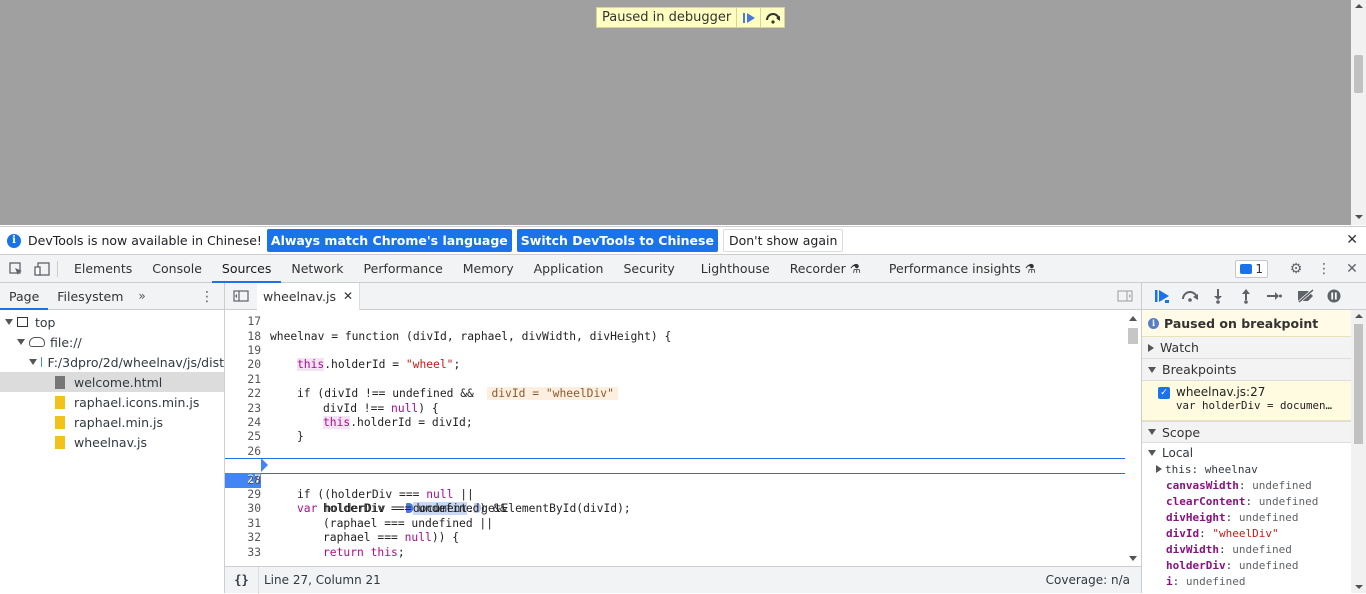  Describe the element at coordinates (243, 437) in the screenshot. I see `line-number: 25` at that location.